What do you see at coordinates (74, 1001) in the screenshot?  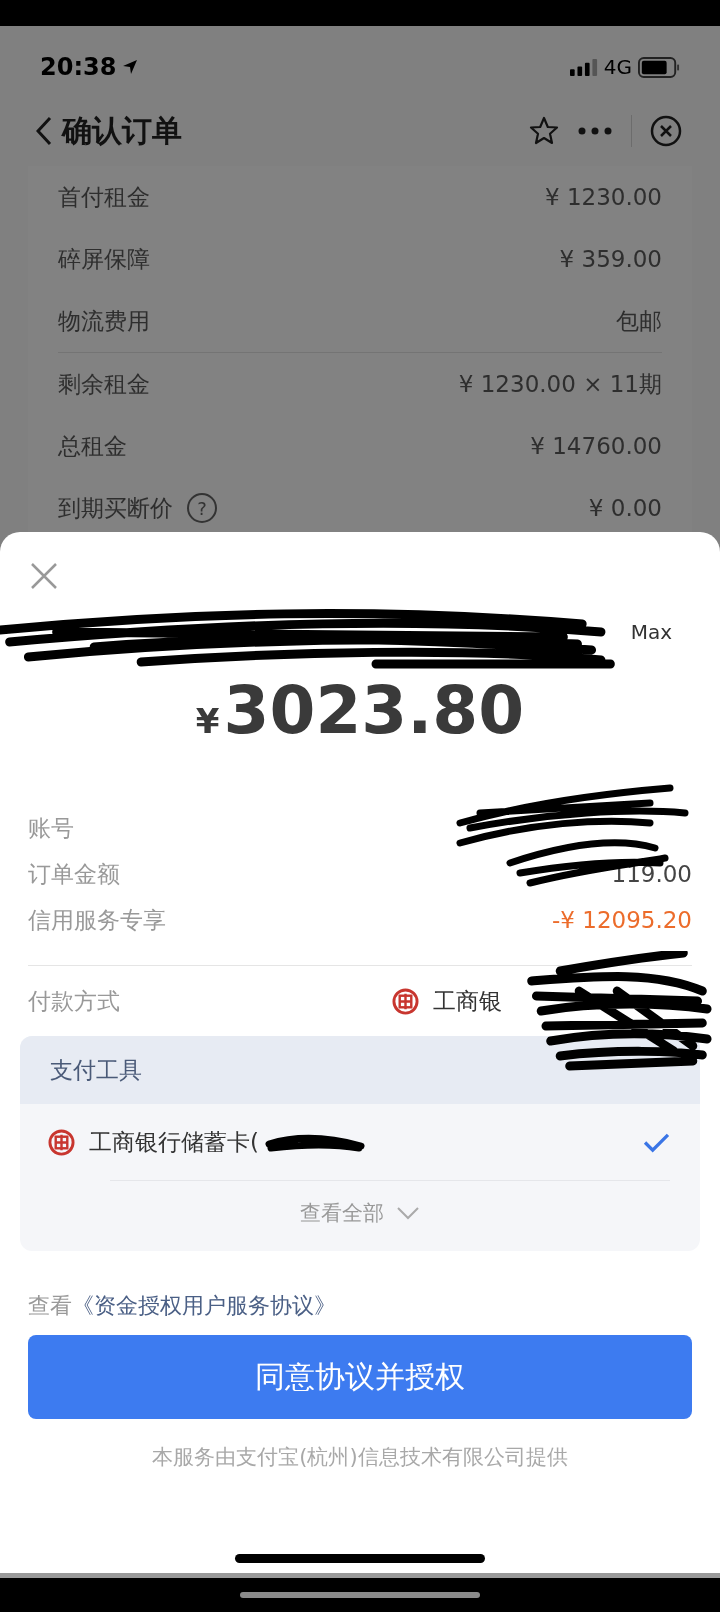 I see `payment-method-label: 付款方式` at bounding box center [74, 1001].